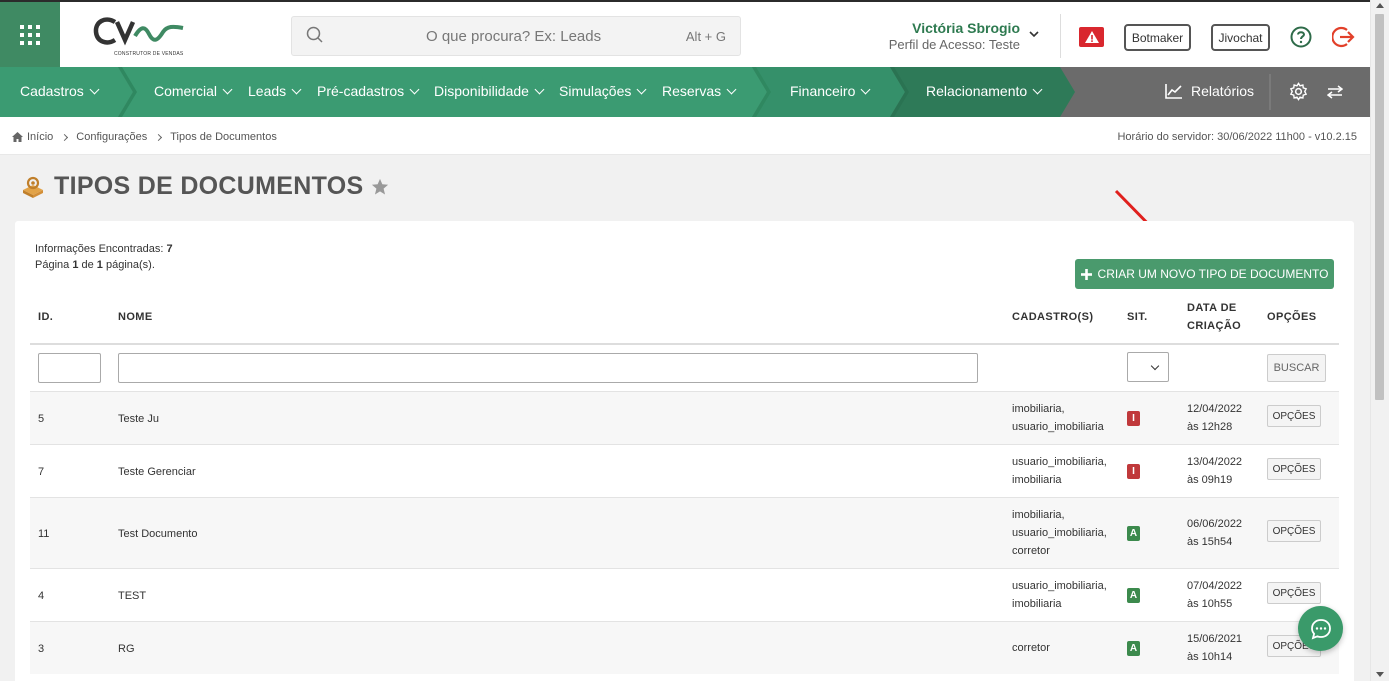 This screenshot has width=1389, height=681. What do you see at coordinates (1215, 409) in the screenshot?
I see `date-value: 12/04/2022` at bounding box center [1215, 409].